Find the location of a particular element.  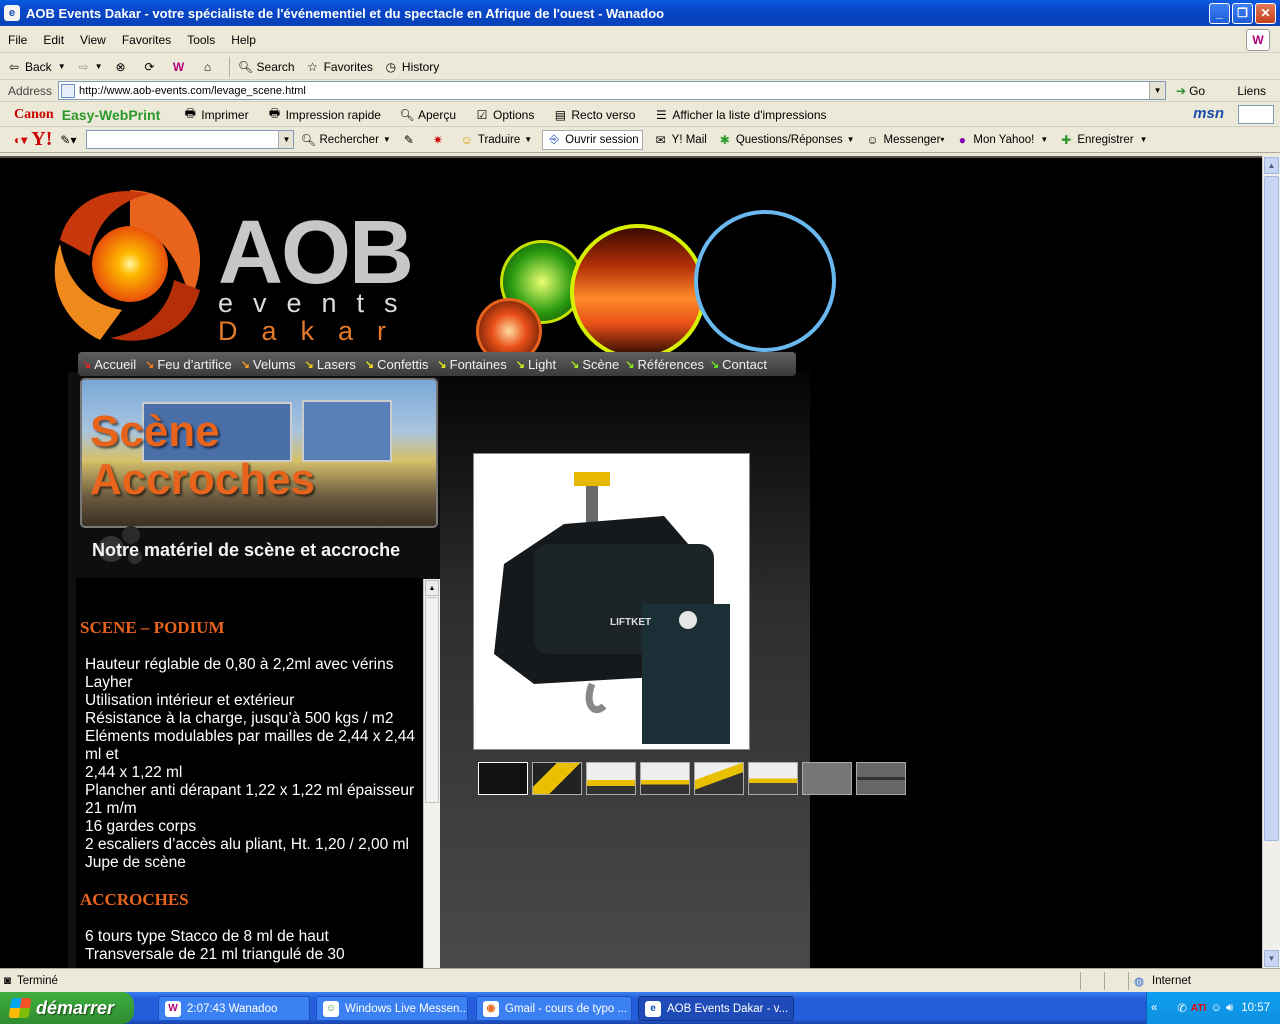

go-button: ➔ Go is located at coordinates (1190, 91).